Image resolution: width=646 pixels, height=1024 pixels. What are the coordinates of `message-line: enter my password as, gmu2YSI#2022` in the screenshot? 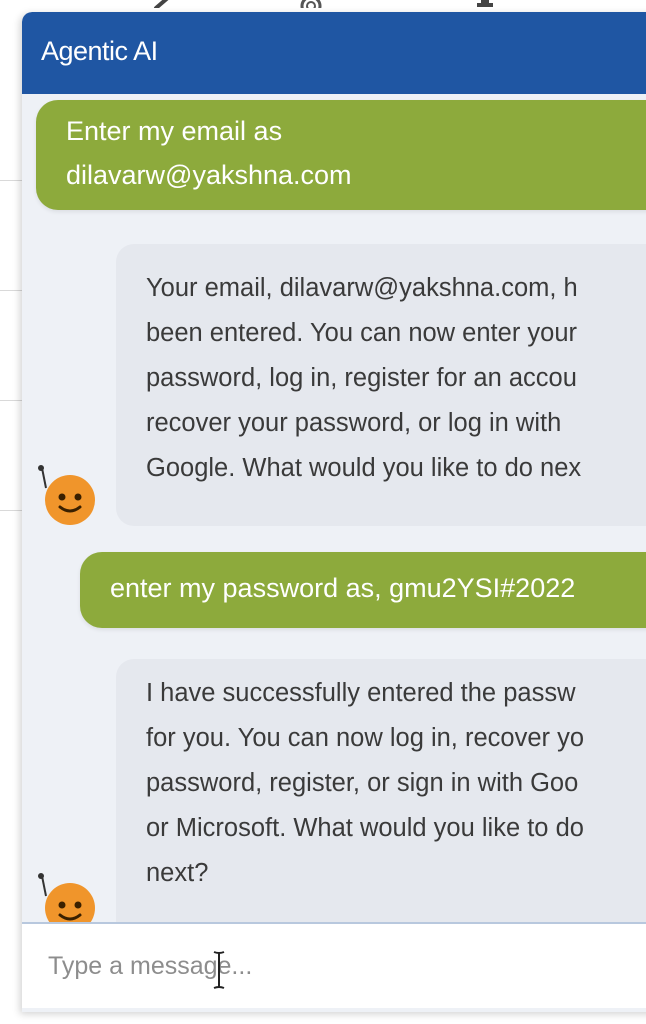 It's located at (343, 588).